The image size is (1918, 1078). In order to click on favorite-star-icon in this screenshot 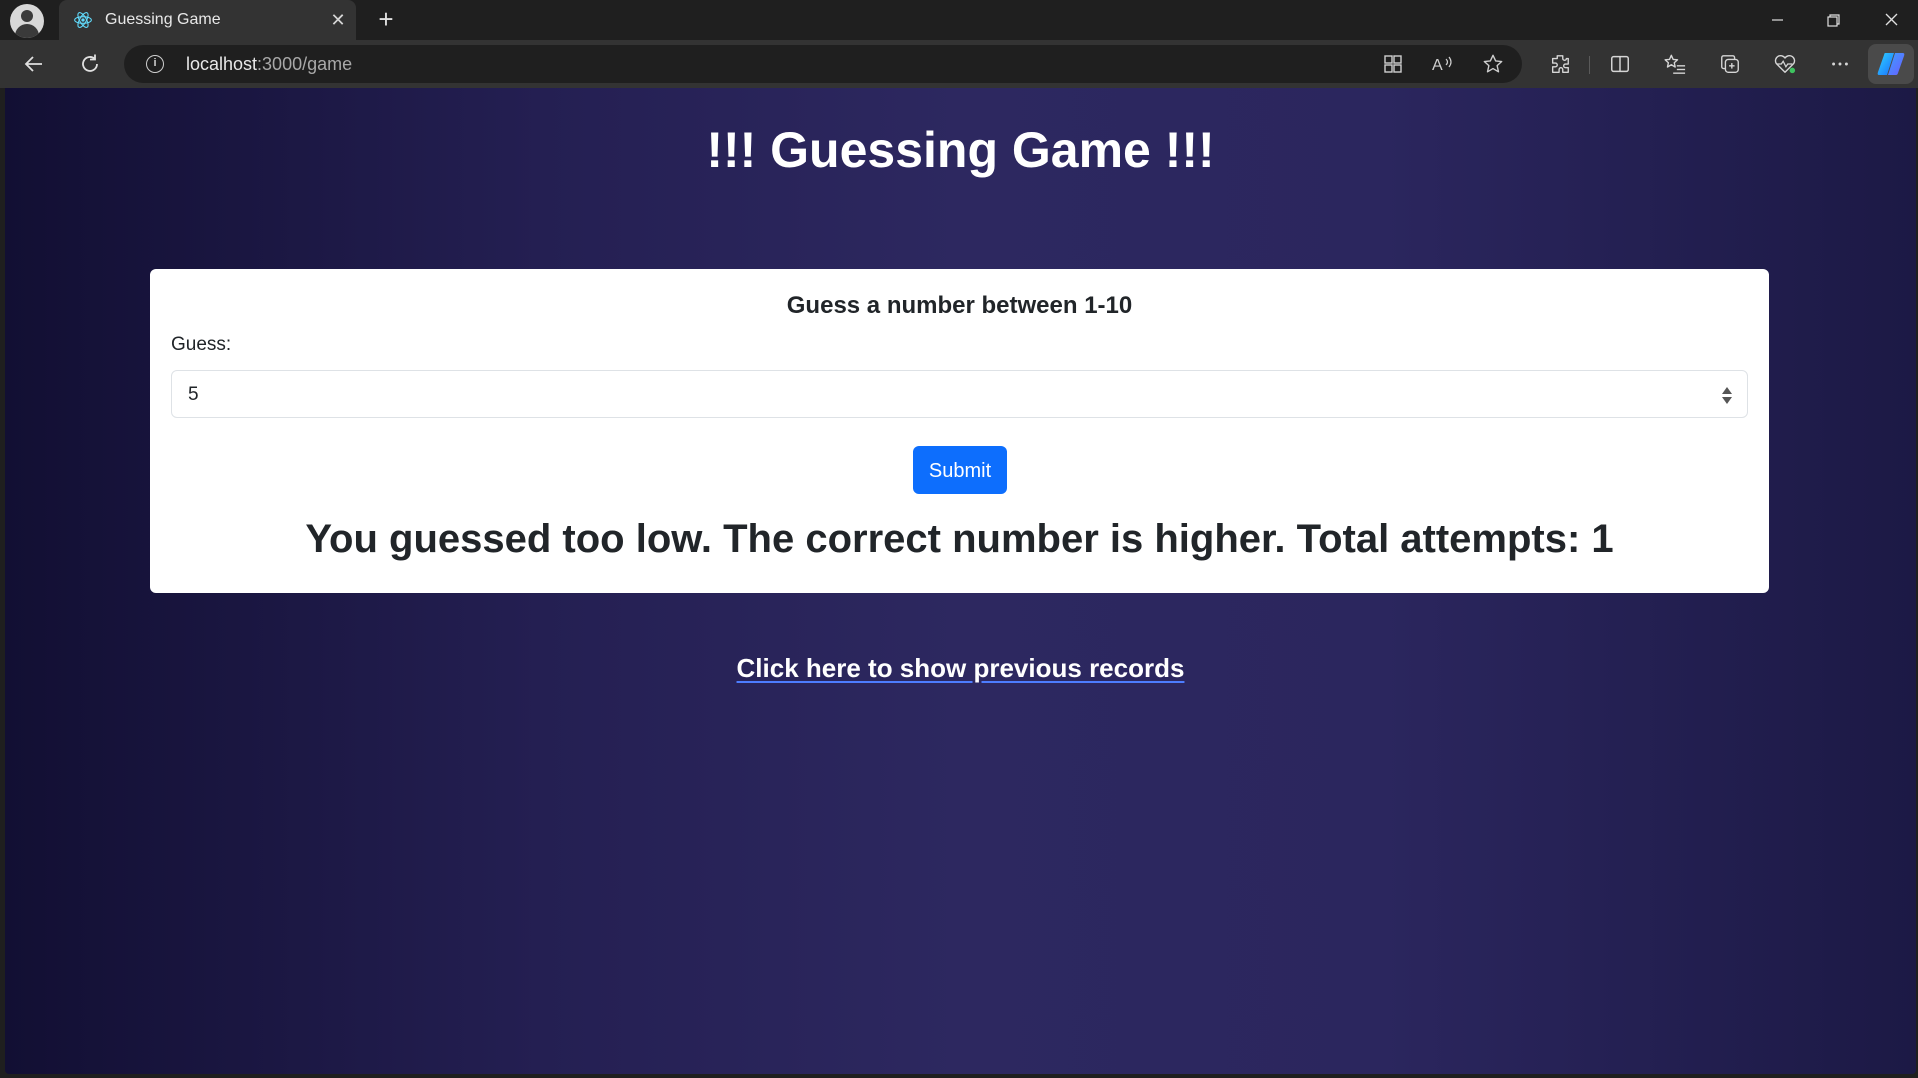, I will do `click(1493, 64)`.